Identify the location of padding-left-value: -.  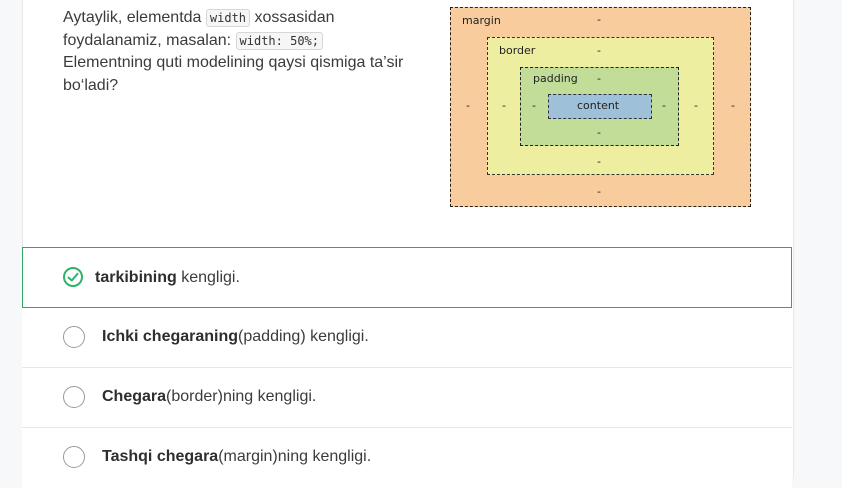
(534, 105).